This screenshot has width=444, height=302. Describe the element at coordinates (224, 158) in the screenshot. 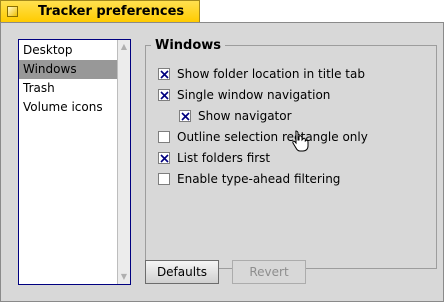

I see `option-label: List folders first` at that location.